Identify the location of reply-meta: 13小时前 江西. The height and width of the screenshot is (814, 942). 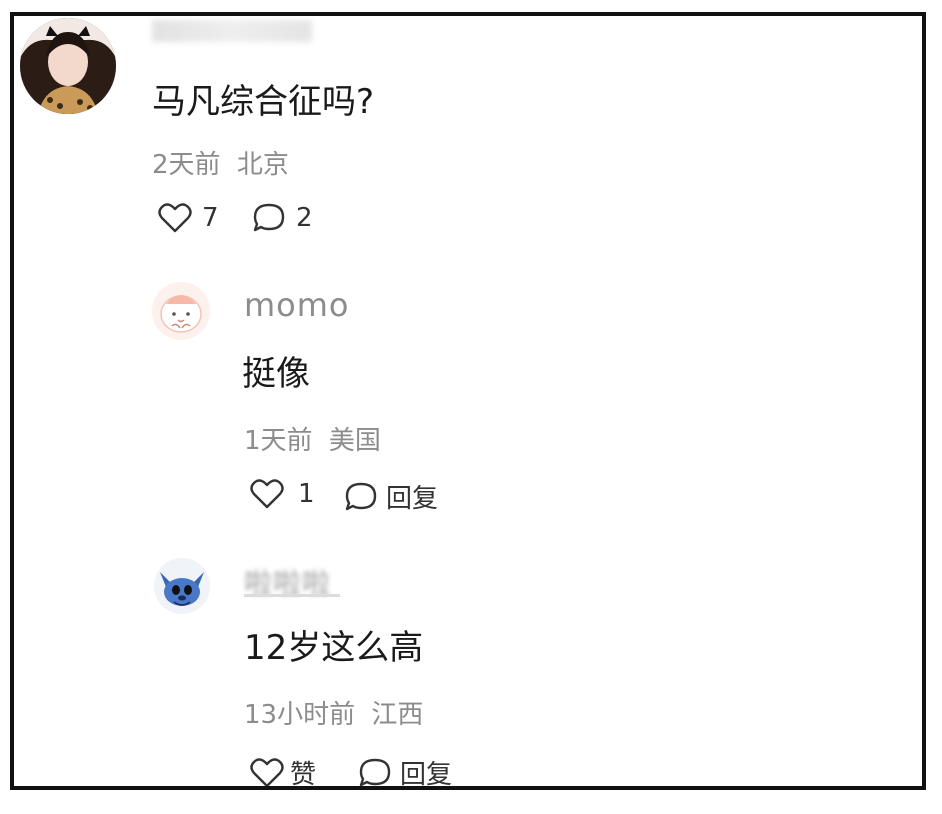
(333, 712).